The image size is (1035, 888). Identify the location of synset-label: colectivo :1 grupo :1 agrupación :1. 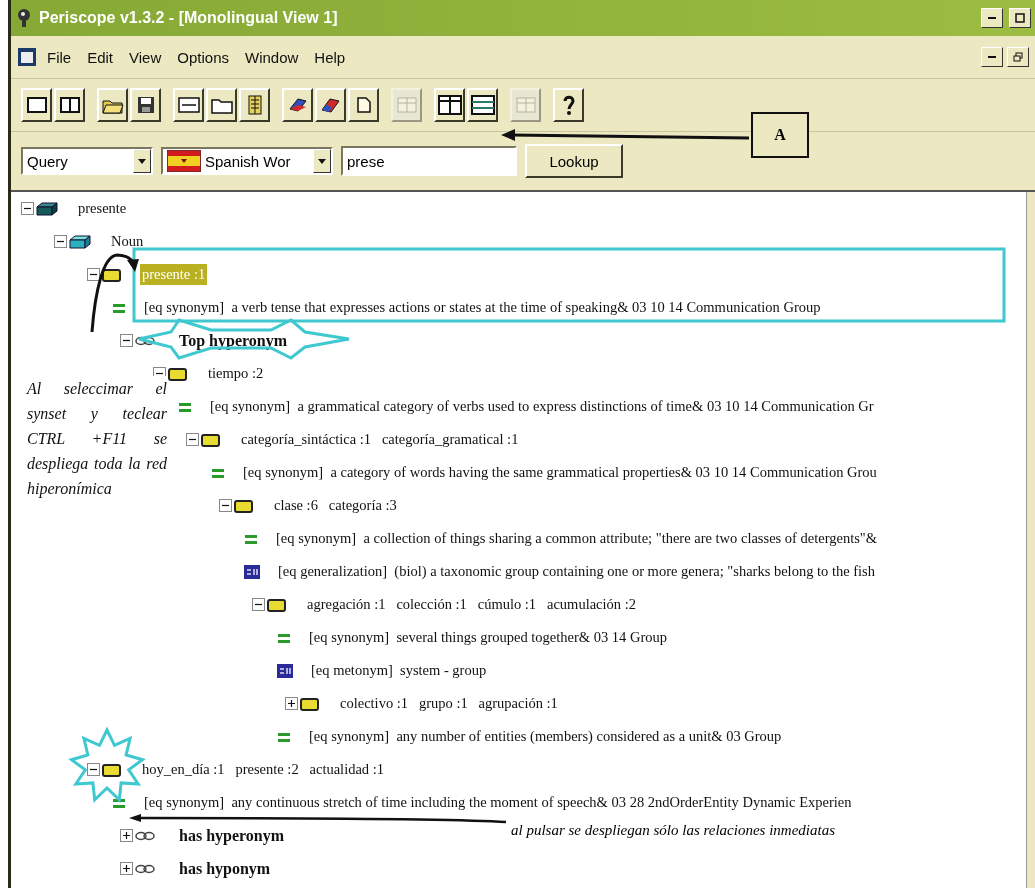
(449, 703).